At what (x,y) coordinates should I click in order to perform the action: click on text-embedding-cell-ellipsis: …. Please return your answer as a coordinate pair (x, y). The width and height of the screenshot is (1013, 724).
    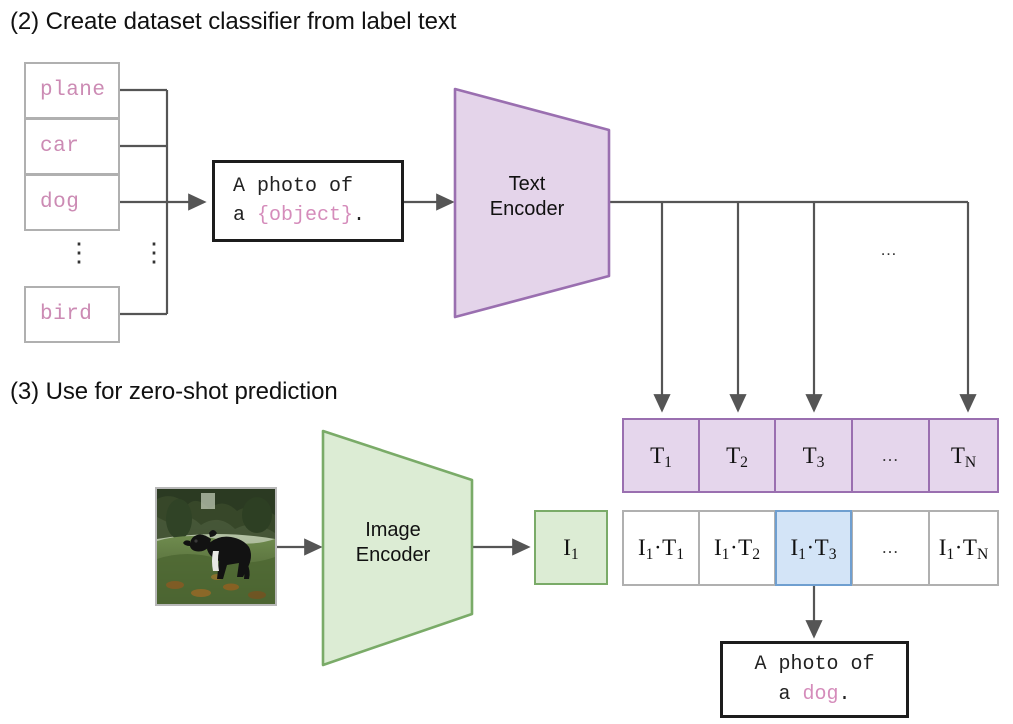
    Looking at the image, I should click on (890, 455).